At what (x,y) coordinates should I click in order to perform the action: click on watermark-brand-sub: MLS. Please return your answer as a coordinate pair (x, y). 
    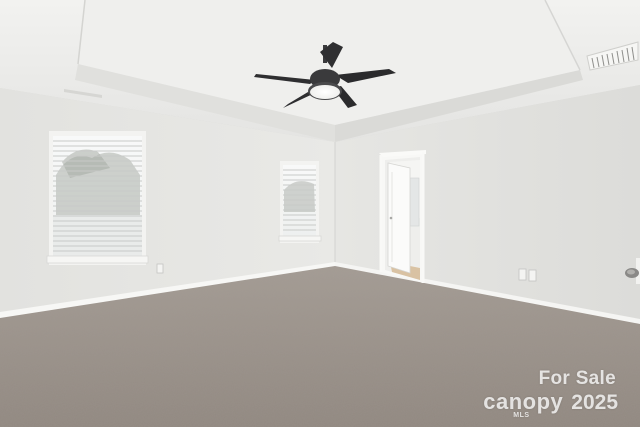
    Looking at the image, I should click on (521, 415).